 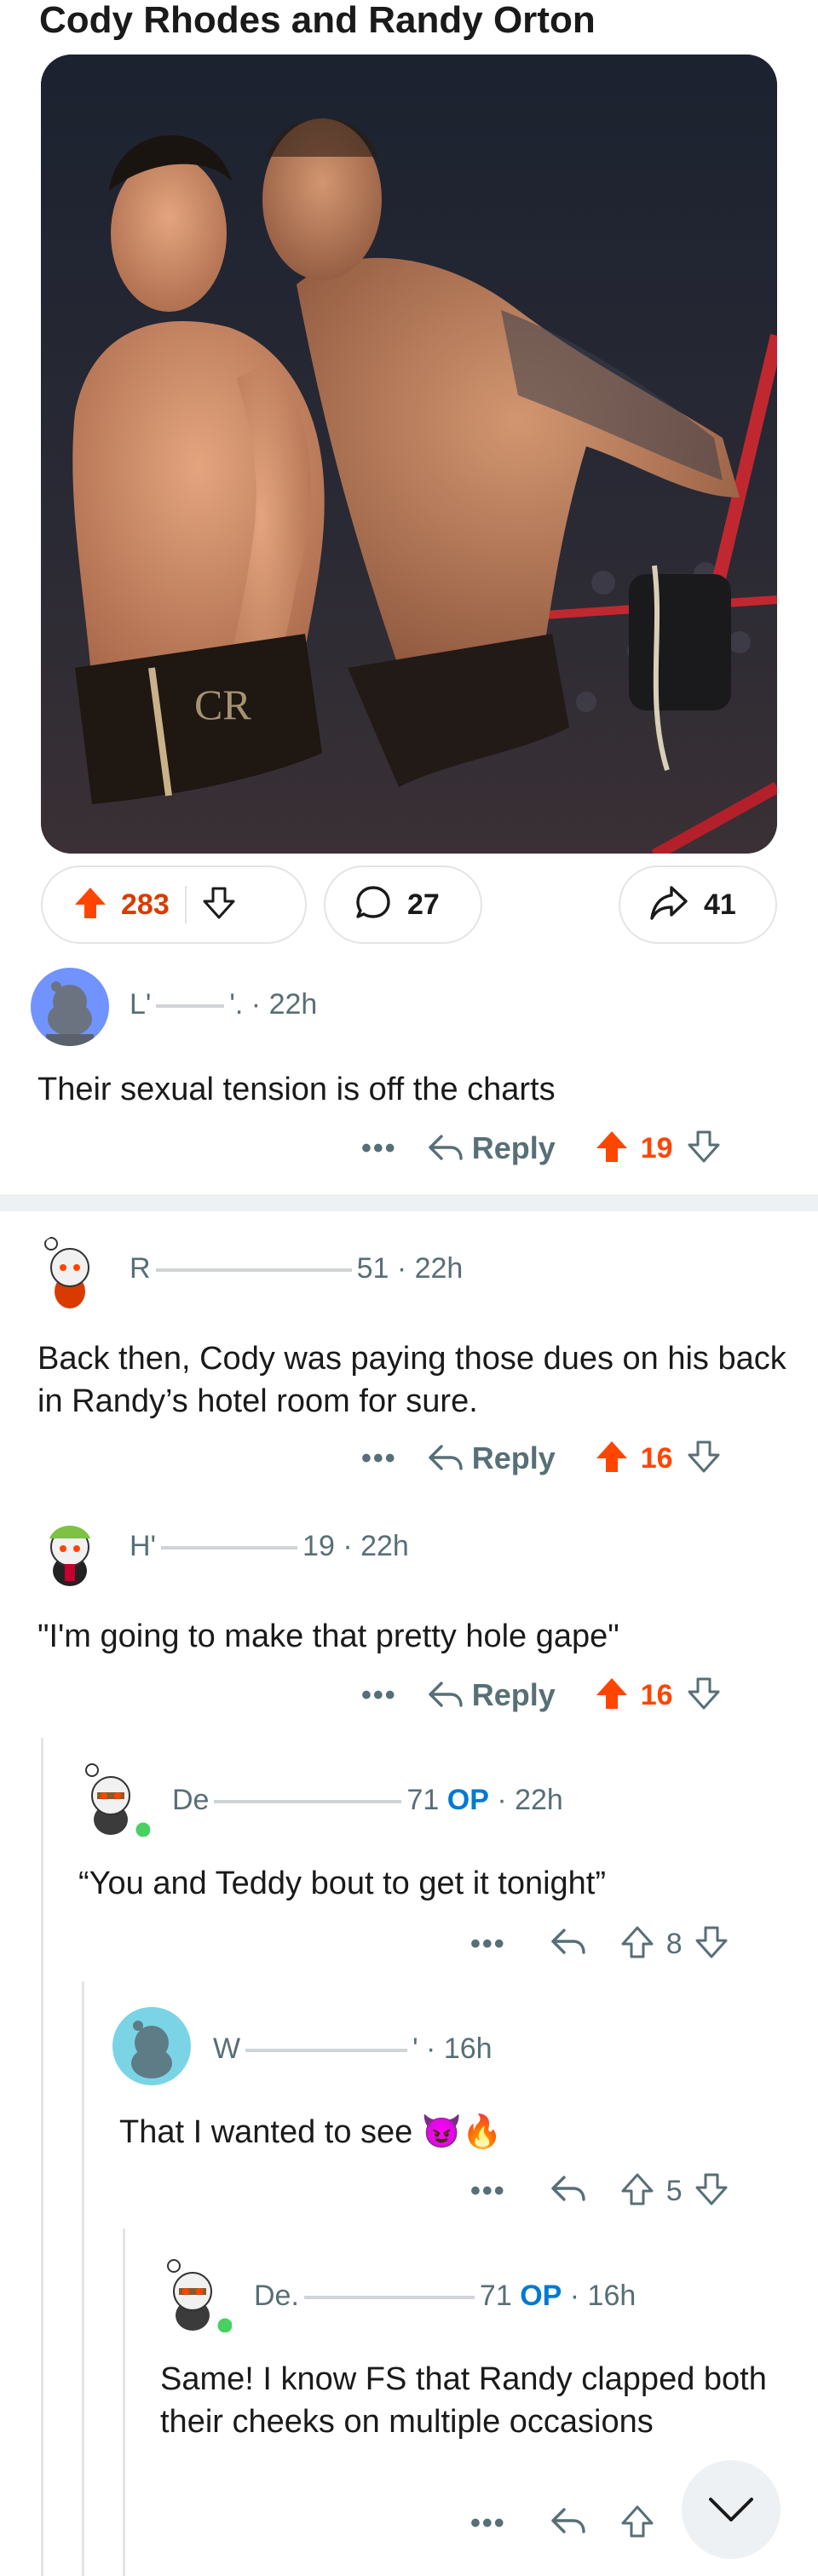 What do you see at coordinates (227, 2049) in the screenshot?
I see `username: W` at bounding box center [227, 2049].